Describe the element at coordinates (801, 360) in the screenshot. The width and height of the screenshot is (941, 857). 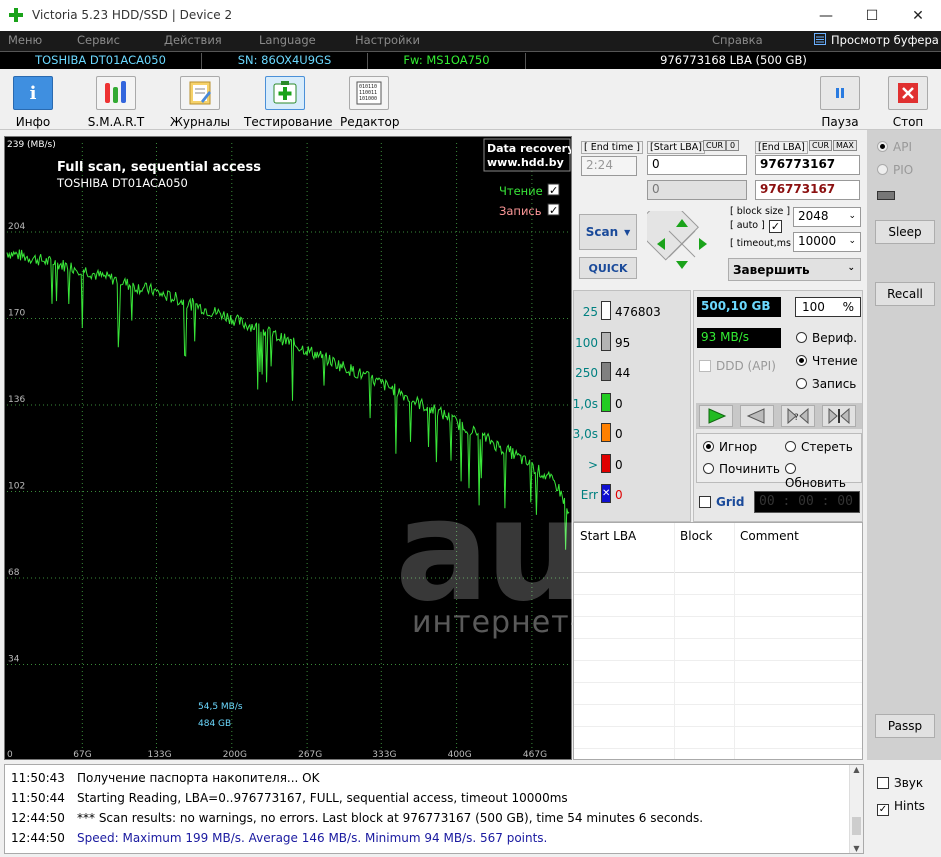
I see `read-radio` at that location.